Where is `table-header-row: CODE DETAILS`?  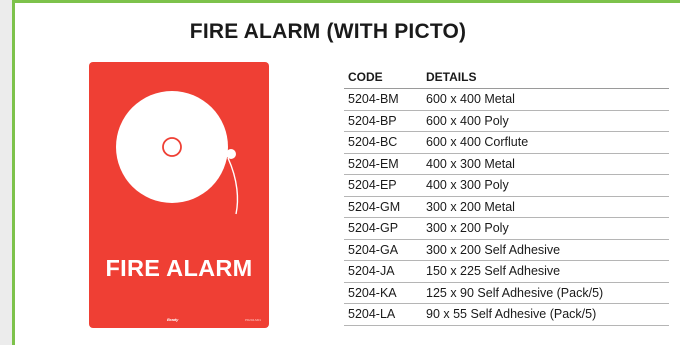
table-header-row: CODE DETAILS is located at coordinates (506, 77).